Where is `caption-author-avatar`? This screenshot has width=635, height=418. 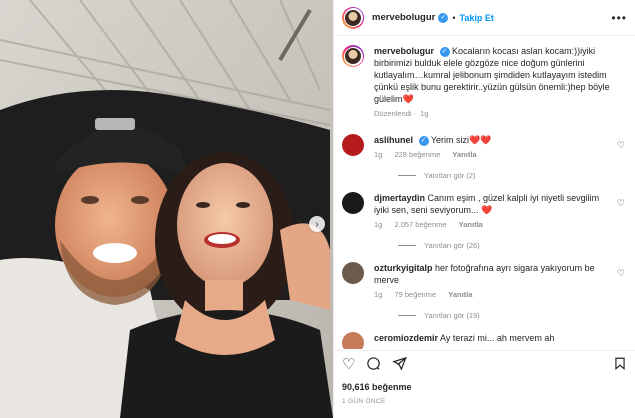 caption-author-avatar is located at coordinates (353, 56).